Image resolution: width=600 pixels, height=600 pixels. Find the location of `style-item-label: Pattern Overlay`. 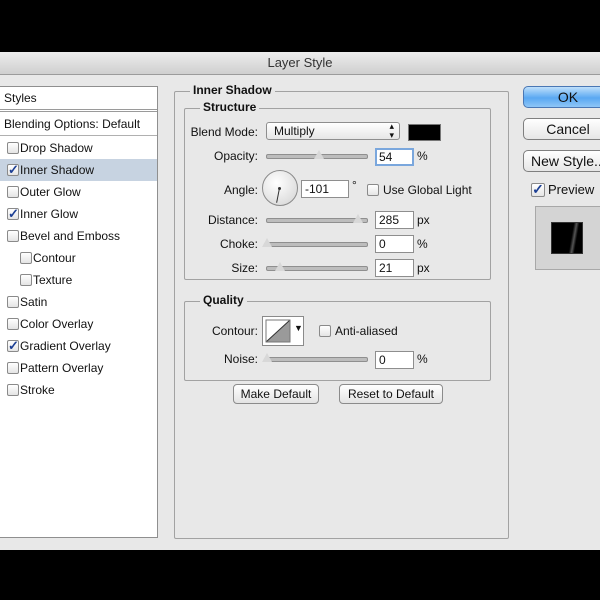

style-item-label: Pattern Overlay is located at coordinates (62, 368).